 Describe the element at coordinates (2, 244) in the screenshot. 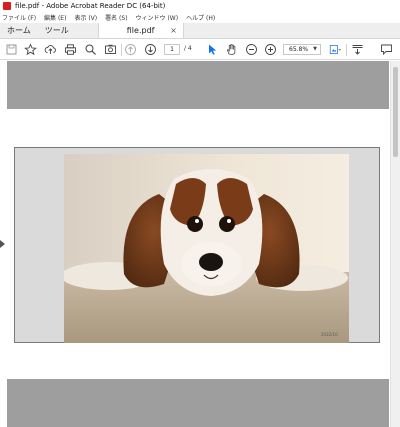

I see `panel-toggle-icon` at that location.